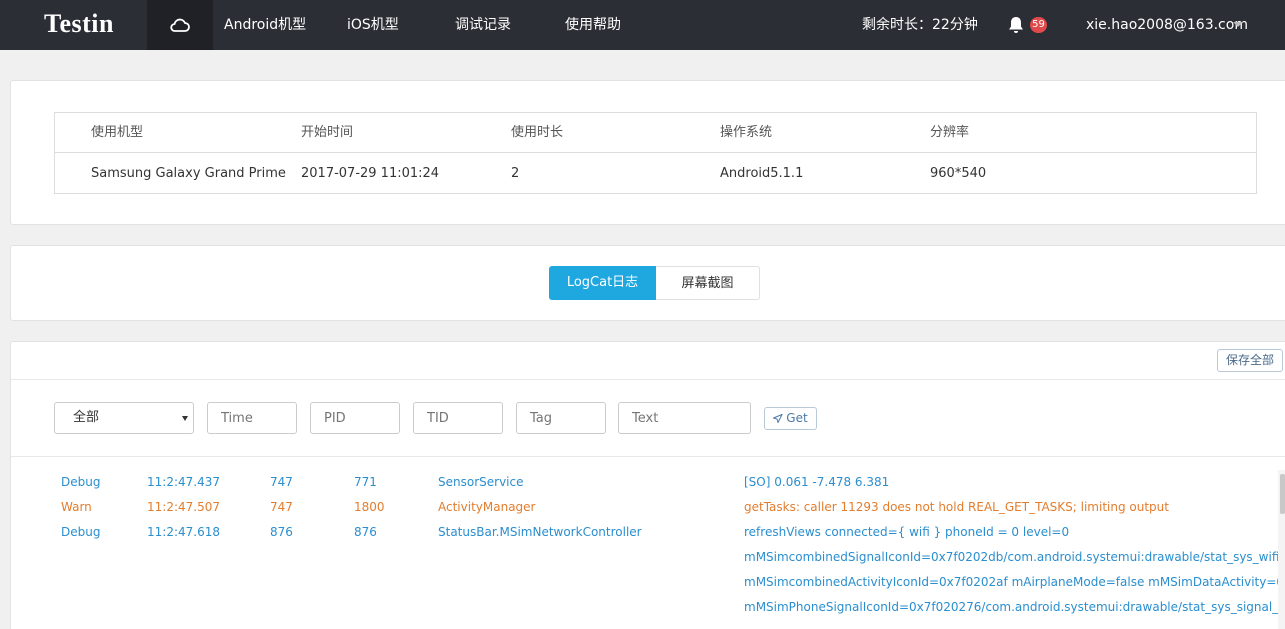 The width and height of the screenshot is (1285, 629). What do you see at coordinates (183, 532) in the screenshot?
I see `log-time: 11:2:47.618` at bounding box center [183, 532].